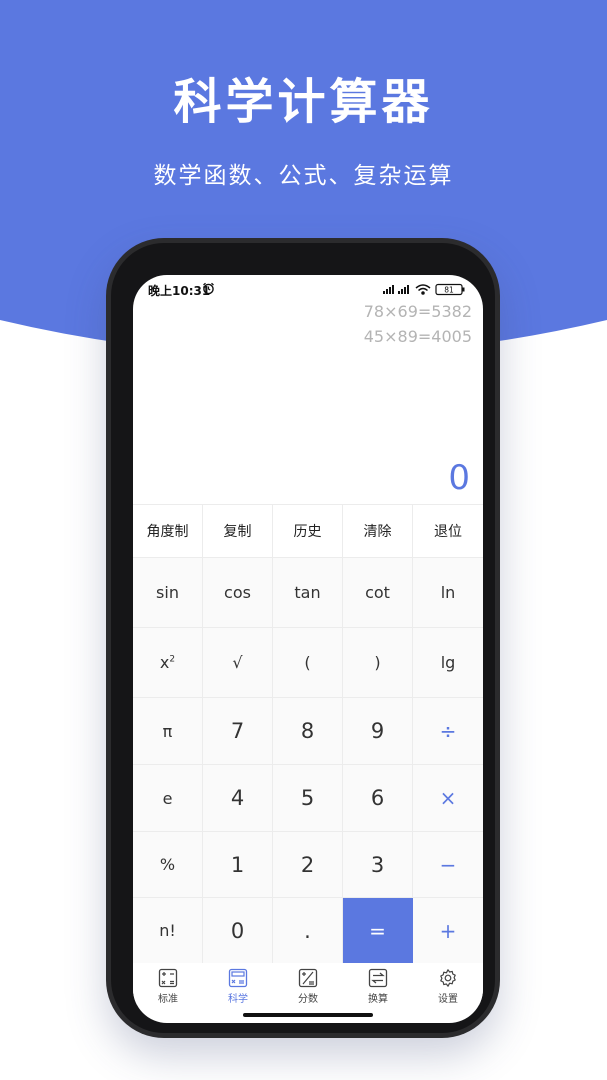 The image size is (607, 1080). I want to click on square-key: x2, so click(168, 663).